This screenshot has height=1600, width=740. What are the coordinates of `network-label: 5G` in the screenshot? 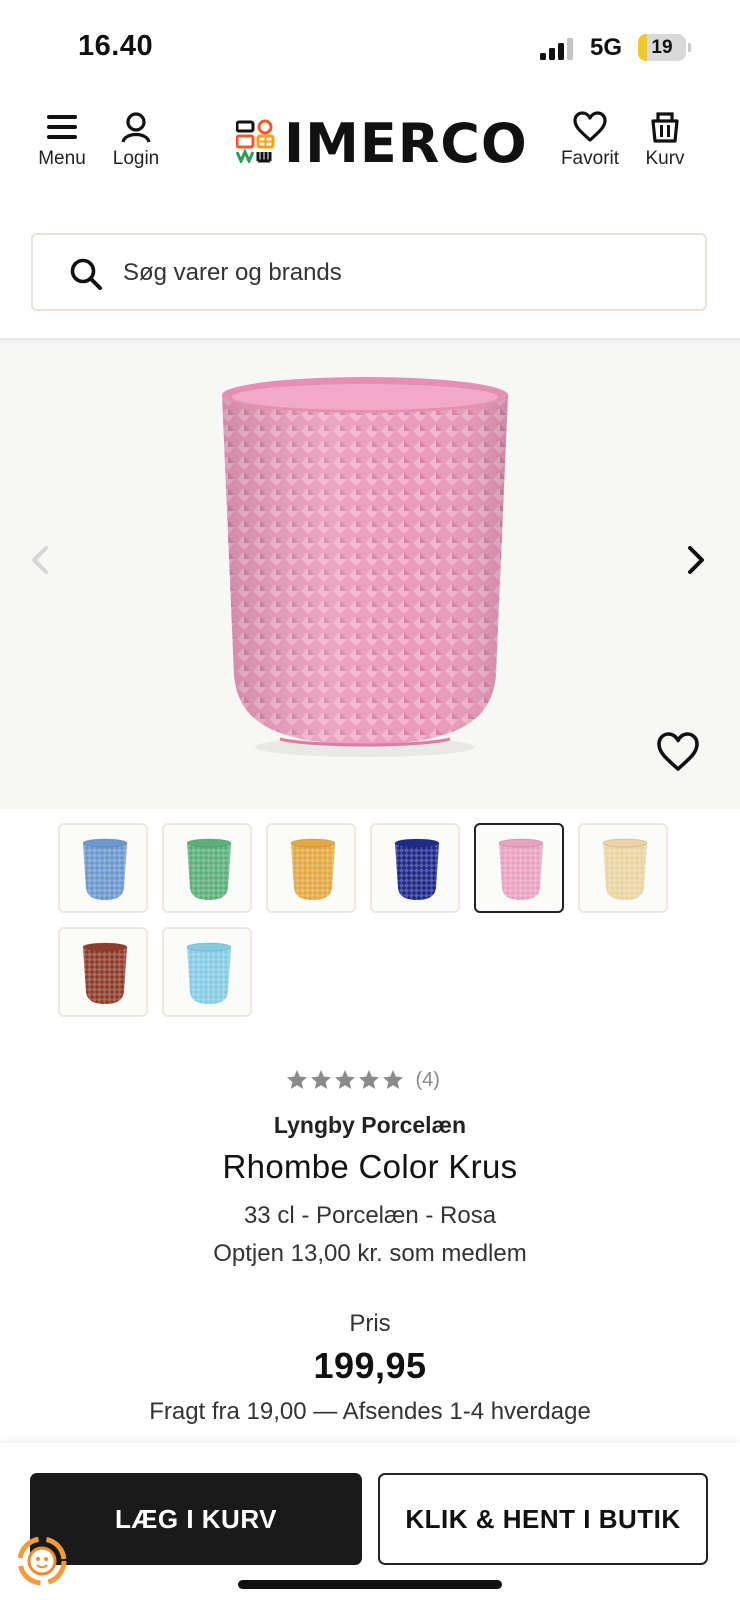 It's located at (606, 47).